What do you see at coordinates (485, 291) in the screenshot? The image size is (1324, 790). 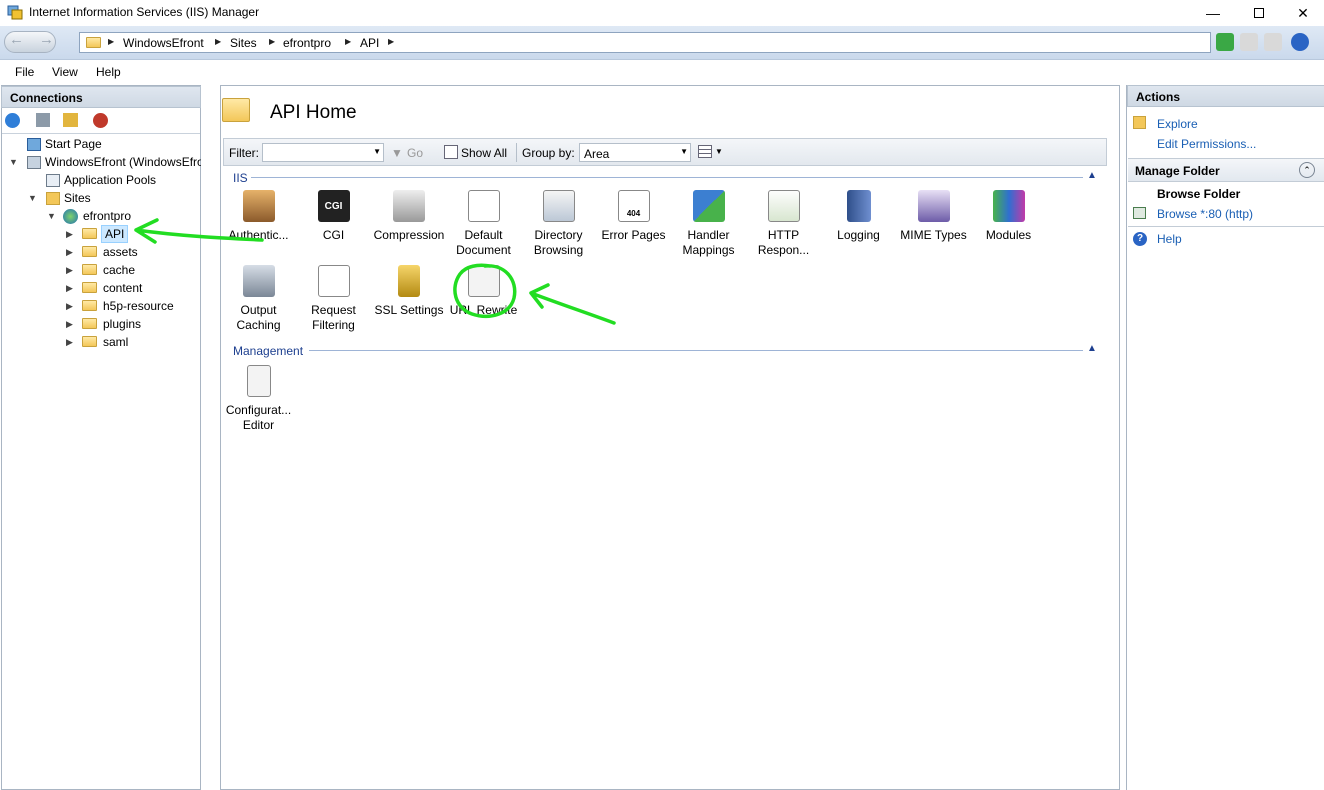 I see `annotation-circle-url-rewrite` at bounding box center [485, 291].